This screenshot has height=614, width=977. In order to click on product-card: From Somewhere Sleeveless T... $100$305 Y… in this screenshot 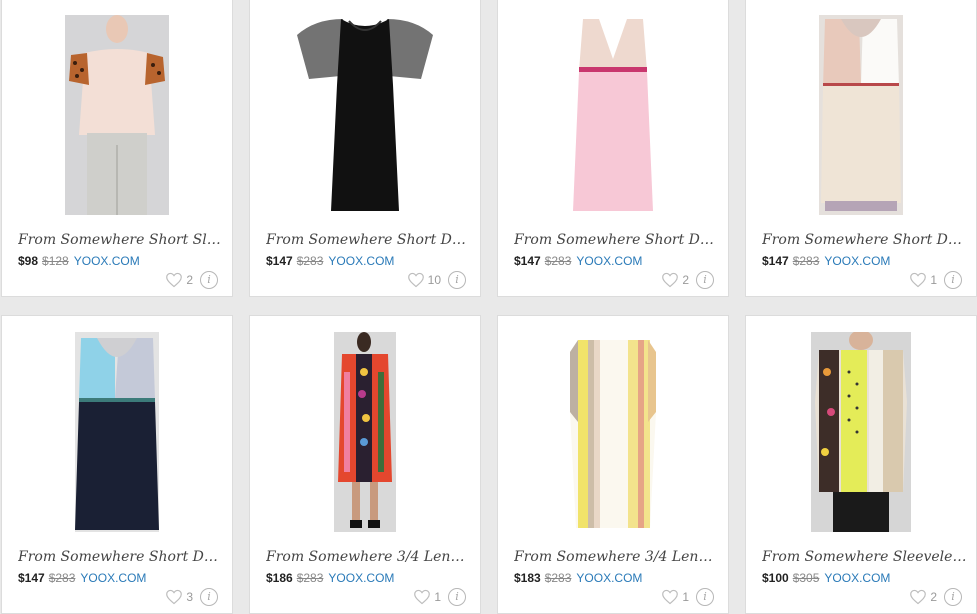, I will do `click(861, 464)`.